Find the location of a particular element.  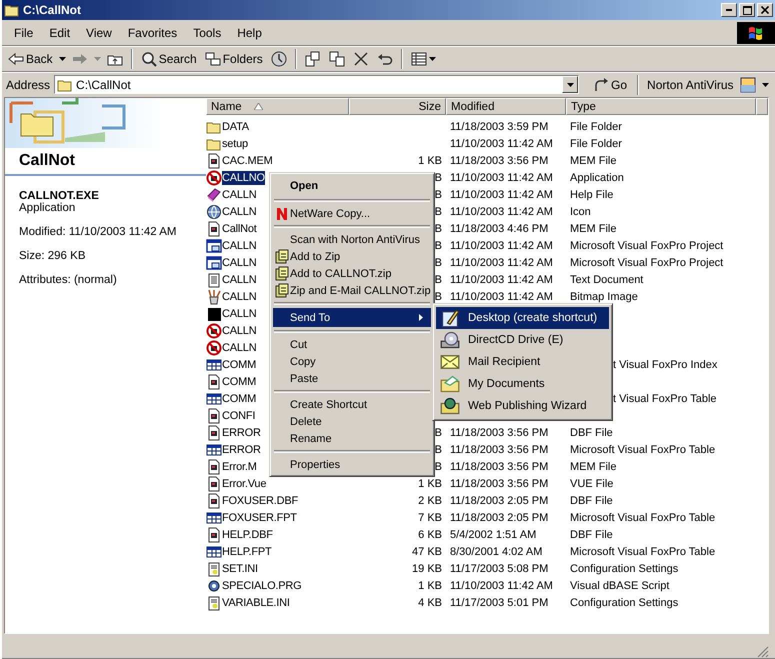

file-name: HELP.DBF is located at coordinates (247, 535).